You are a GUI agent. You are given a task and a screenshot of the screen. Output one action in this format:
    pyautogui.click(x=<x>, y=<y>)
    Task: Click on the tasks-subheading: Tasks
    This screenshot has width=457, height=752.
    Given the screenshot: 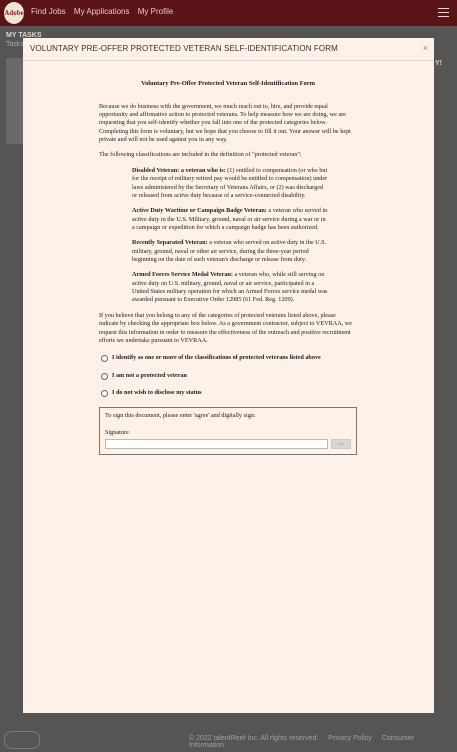 What is the action you would take?
    pyautogui.click(x=15, y=44)
    